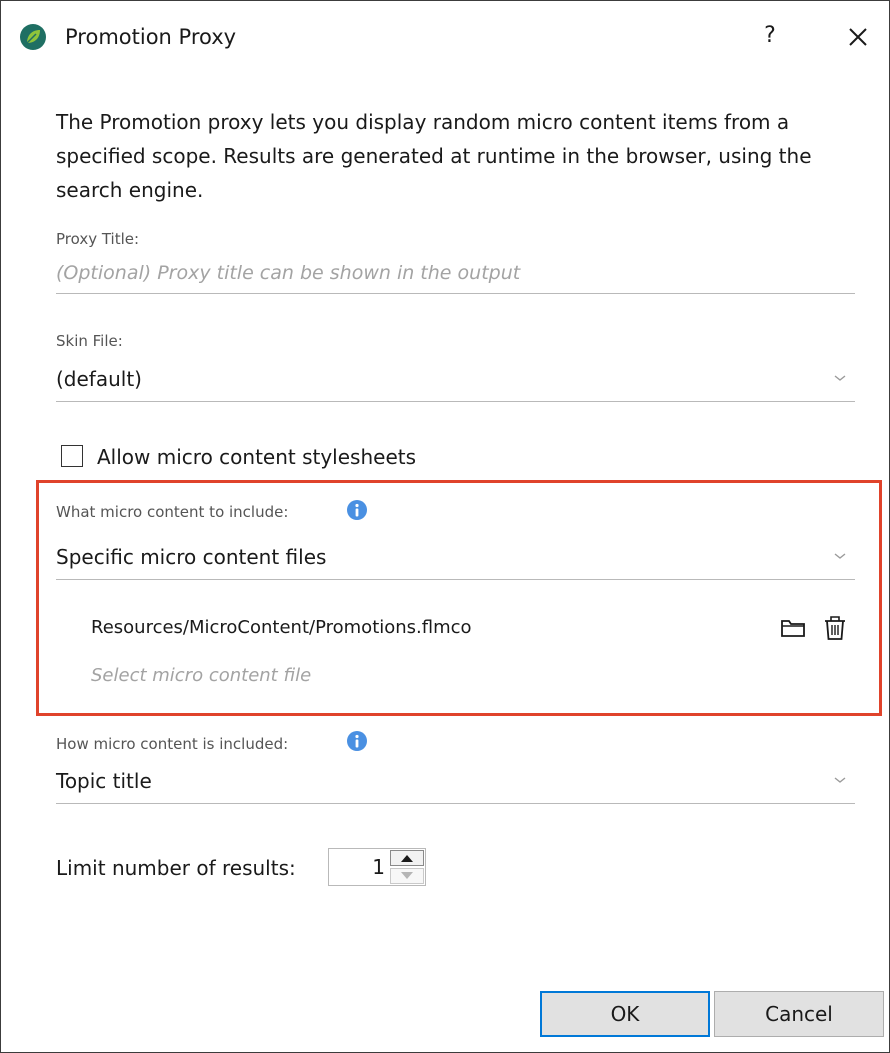  What do you see at coordinates (473, 628) in the screenshot?
I see `micro-content-file-row: Resources/MicroContent/Promotions.flmco` at bounding box center [473, 628].